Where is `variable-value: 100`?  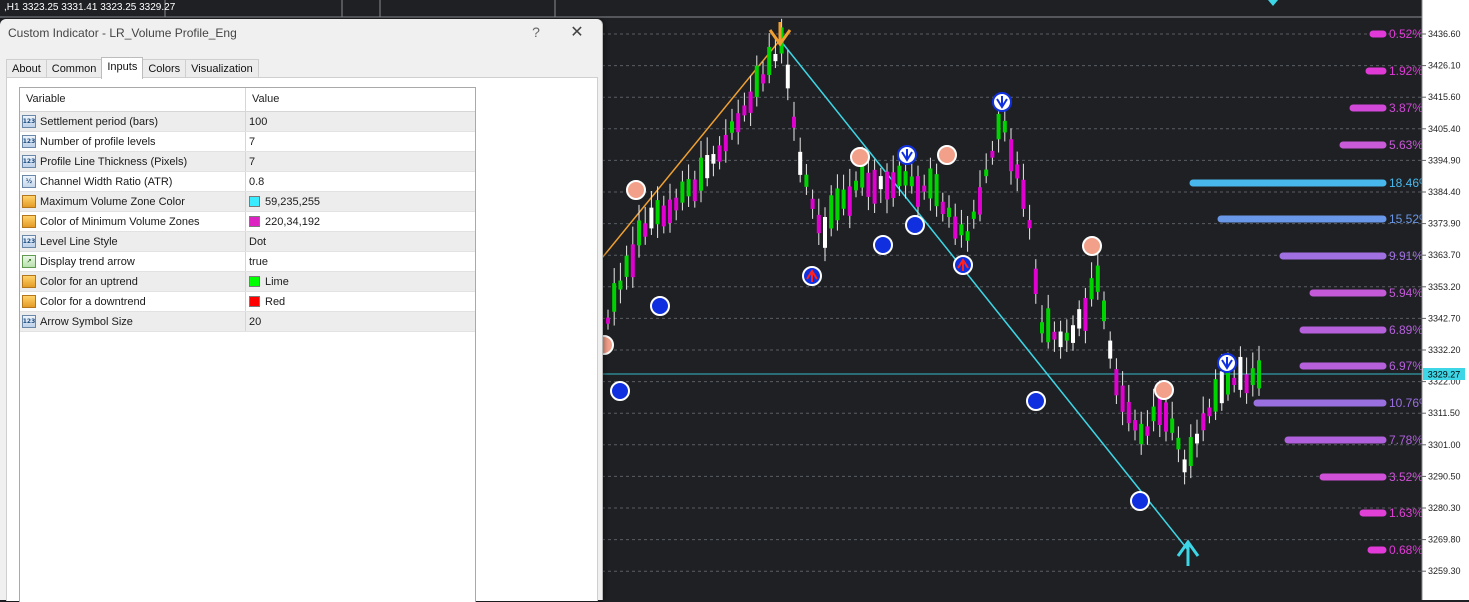
variable-value: 100 is located at coordinates (258, 122).